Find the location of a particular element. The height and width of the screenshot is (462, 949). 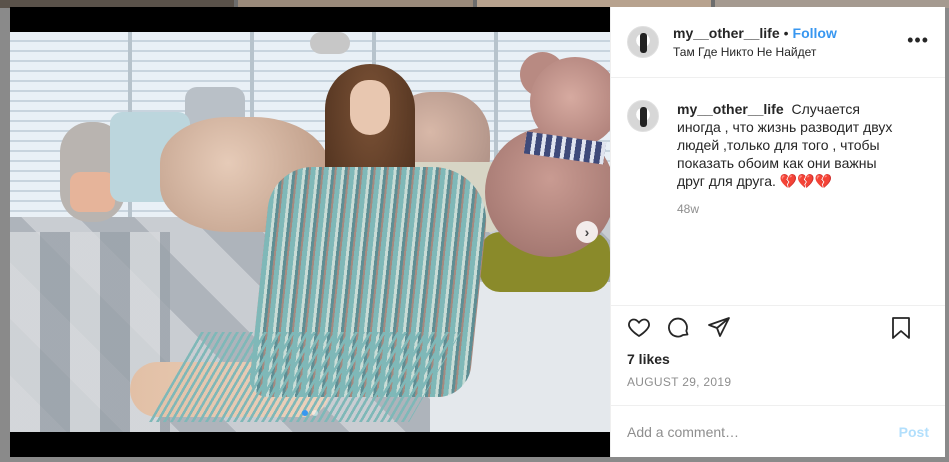

comment-icon is located at coordinates (679, 327).